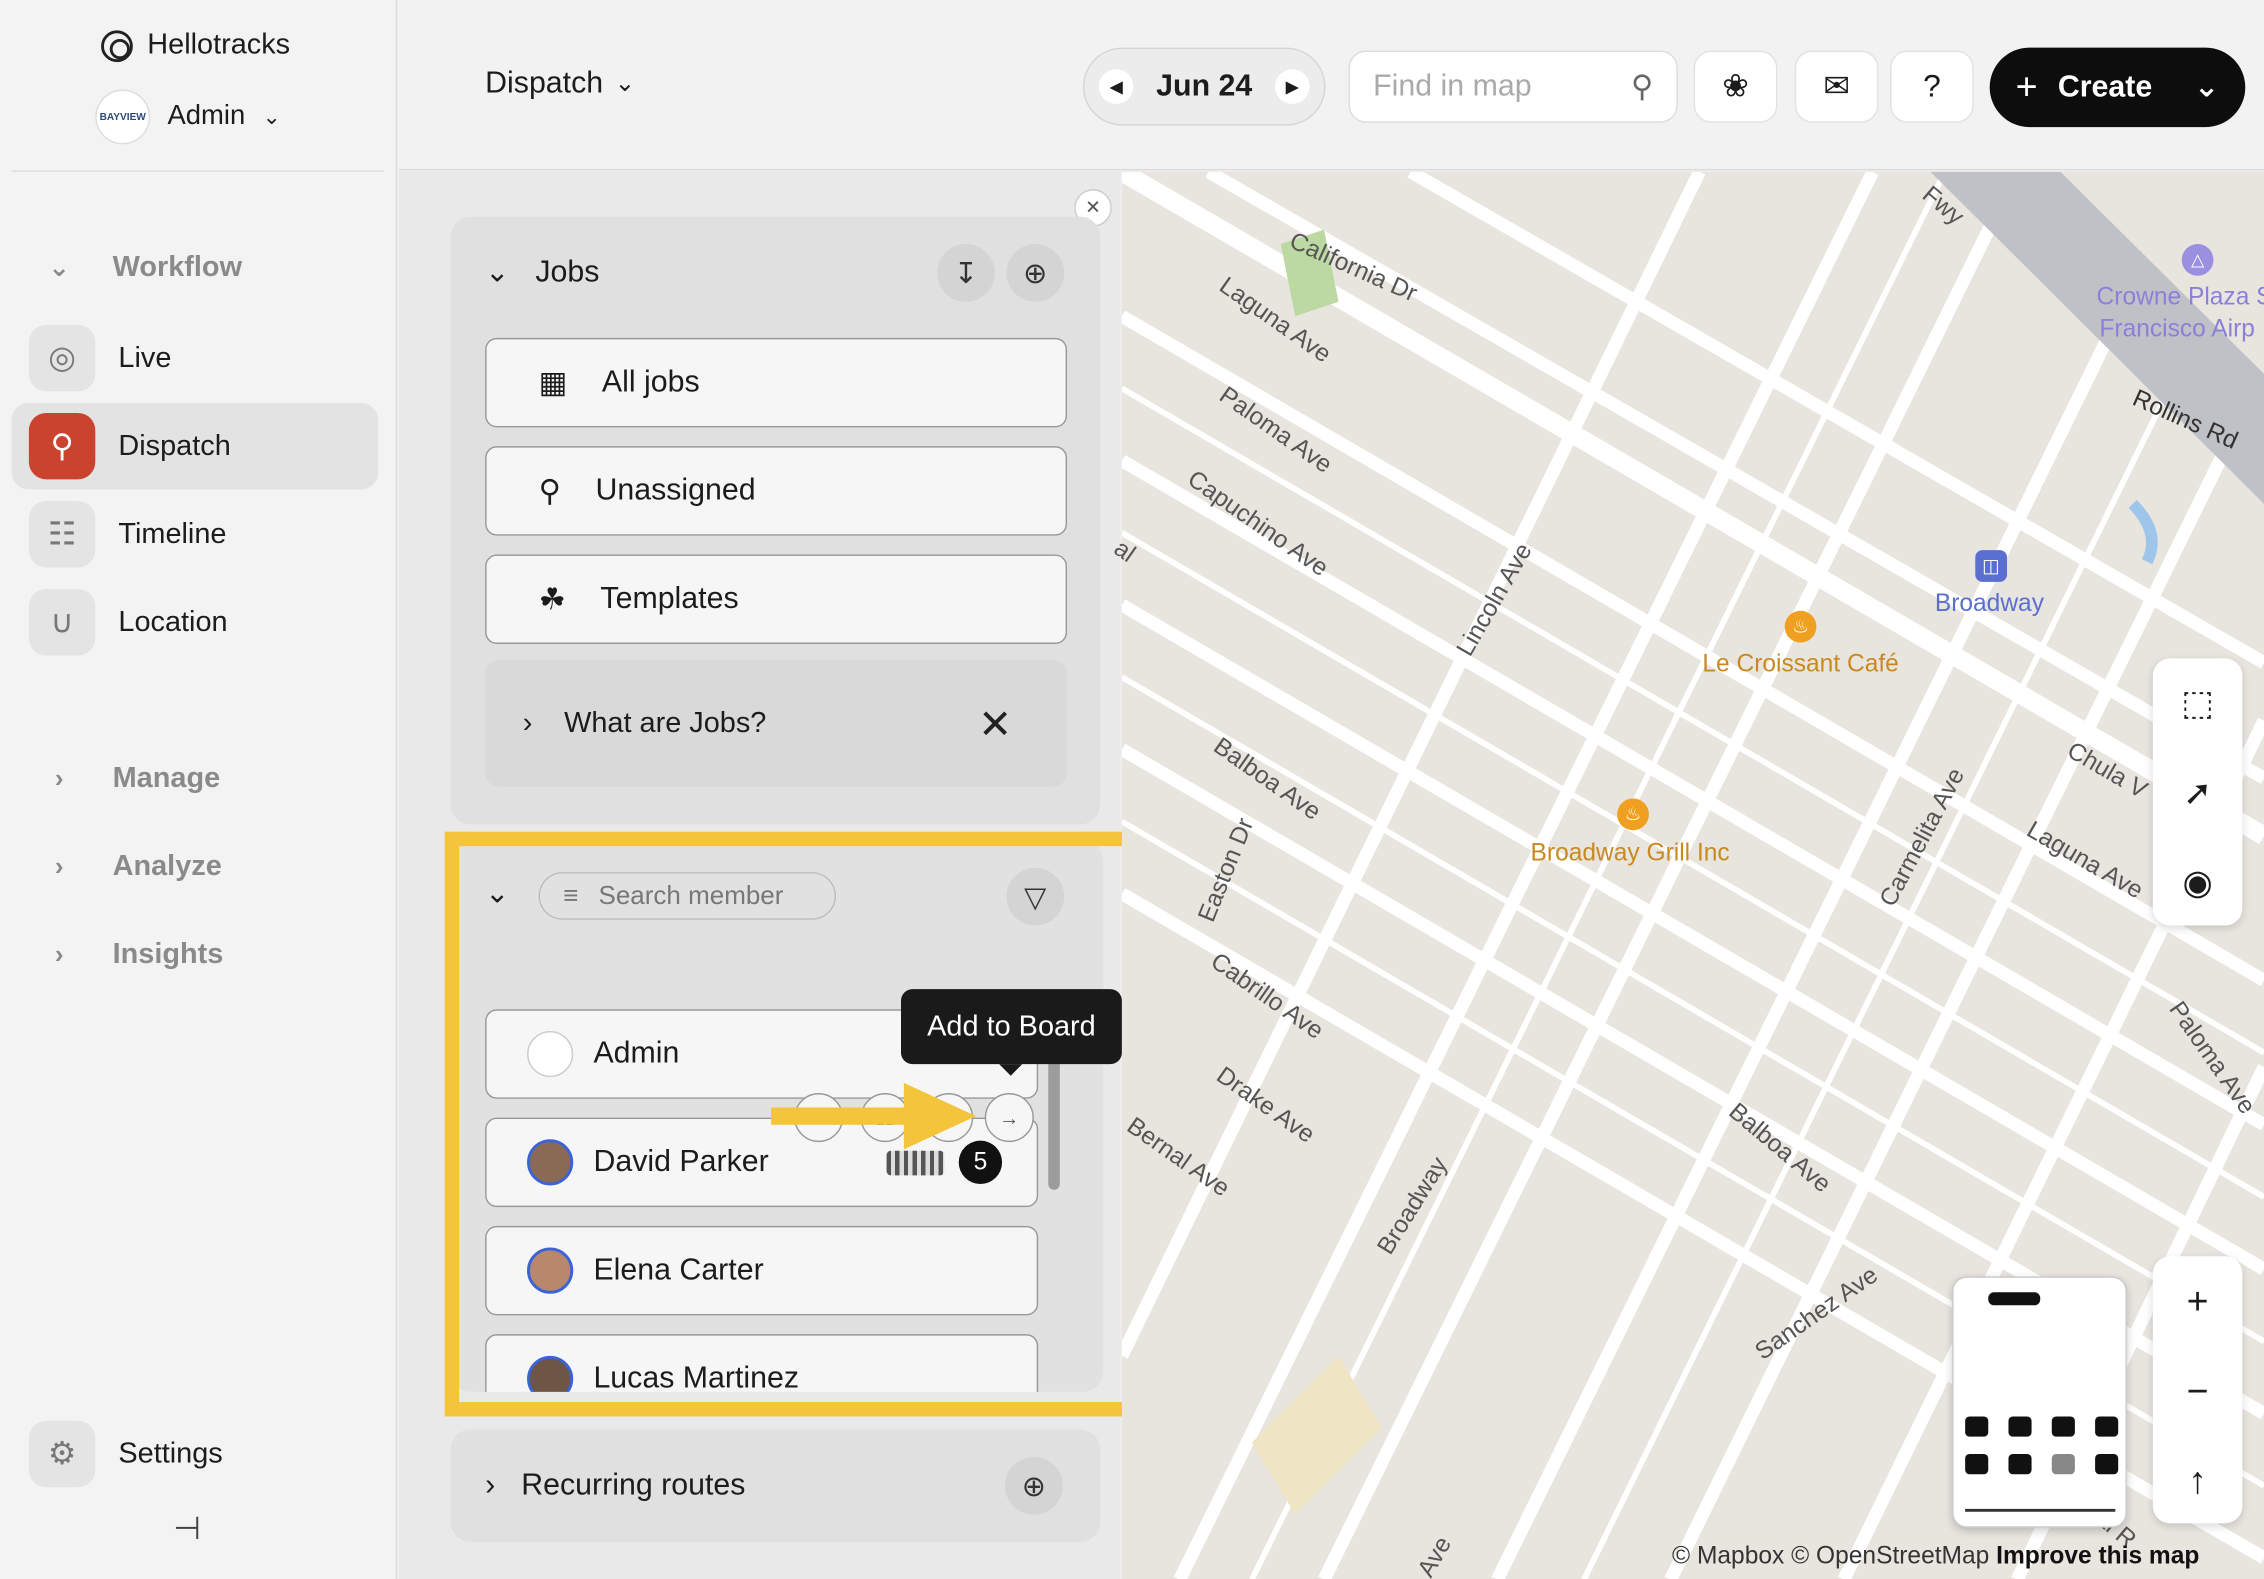 The width and height of the screenshot is (2264, 1579). Describe the element at coordinates (62, 622) in the screenshot. I see `route-icon: ∪` at that location.